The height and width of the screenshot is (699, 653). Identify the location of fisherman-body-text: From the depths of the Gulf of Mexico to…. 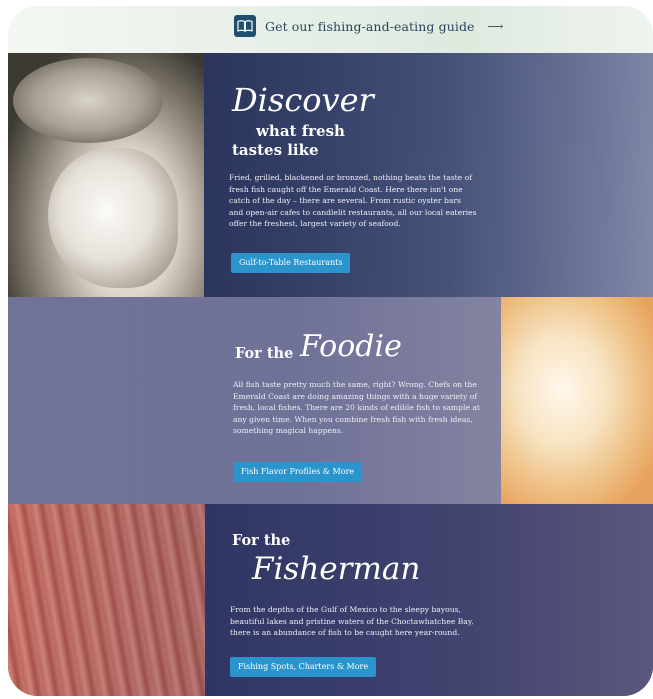
(352, 621).